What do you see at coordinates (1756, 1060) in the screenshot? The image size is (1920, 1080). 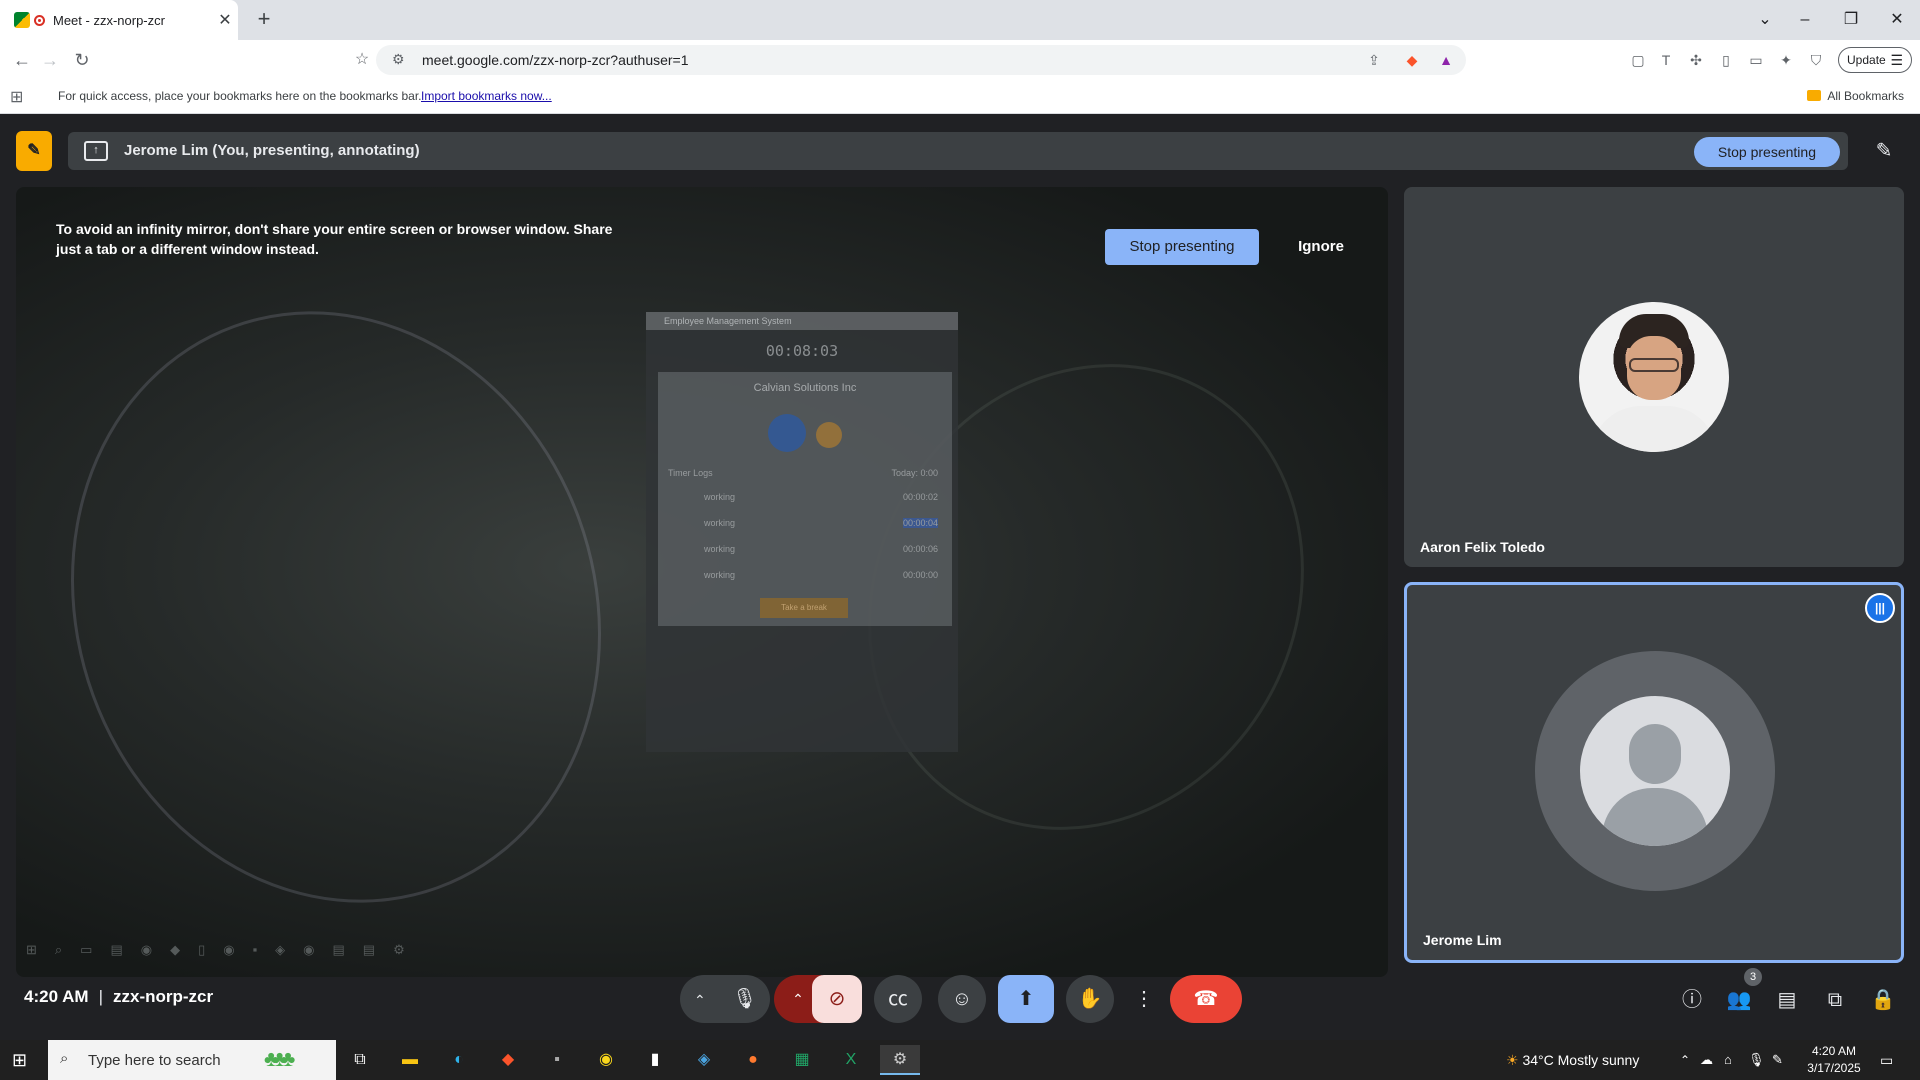 I see `mic-tray-icon: 🎙` at bounding box center [1756, 1060].